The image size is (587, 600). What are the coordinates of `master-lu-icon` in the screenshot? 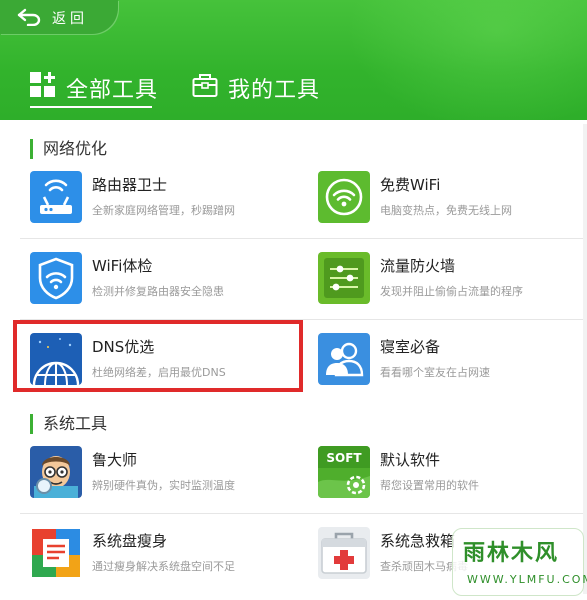 It's located at (56, 472).